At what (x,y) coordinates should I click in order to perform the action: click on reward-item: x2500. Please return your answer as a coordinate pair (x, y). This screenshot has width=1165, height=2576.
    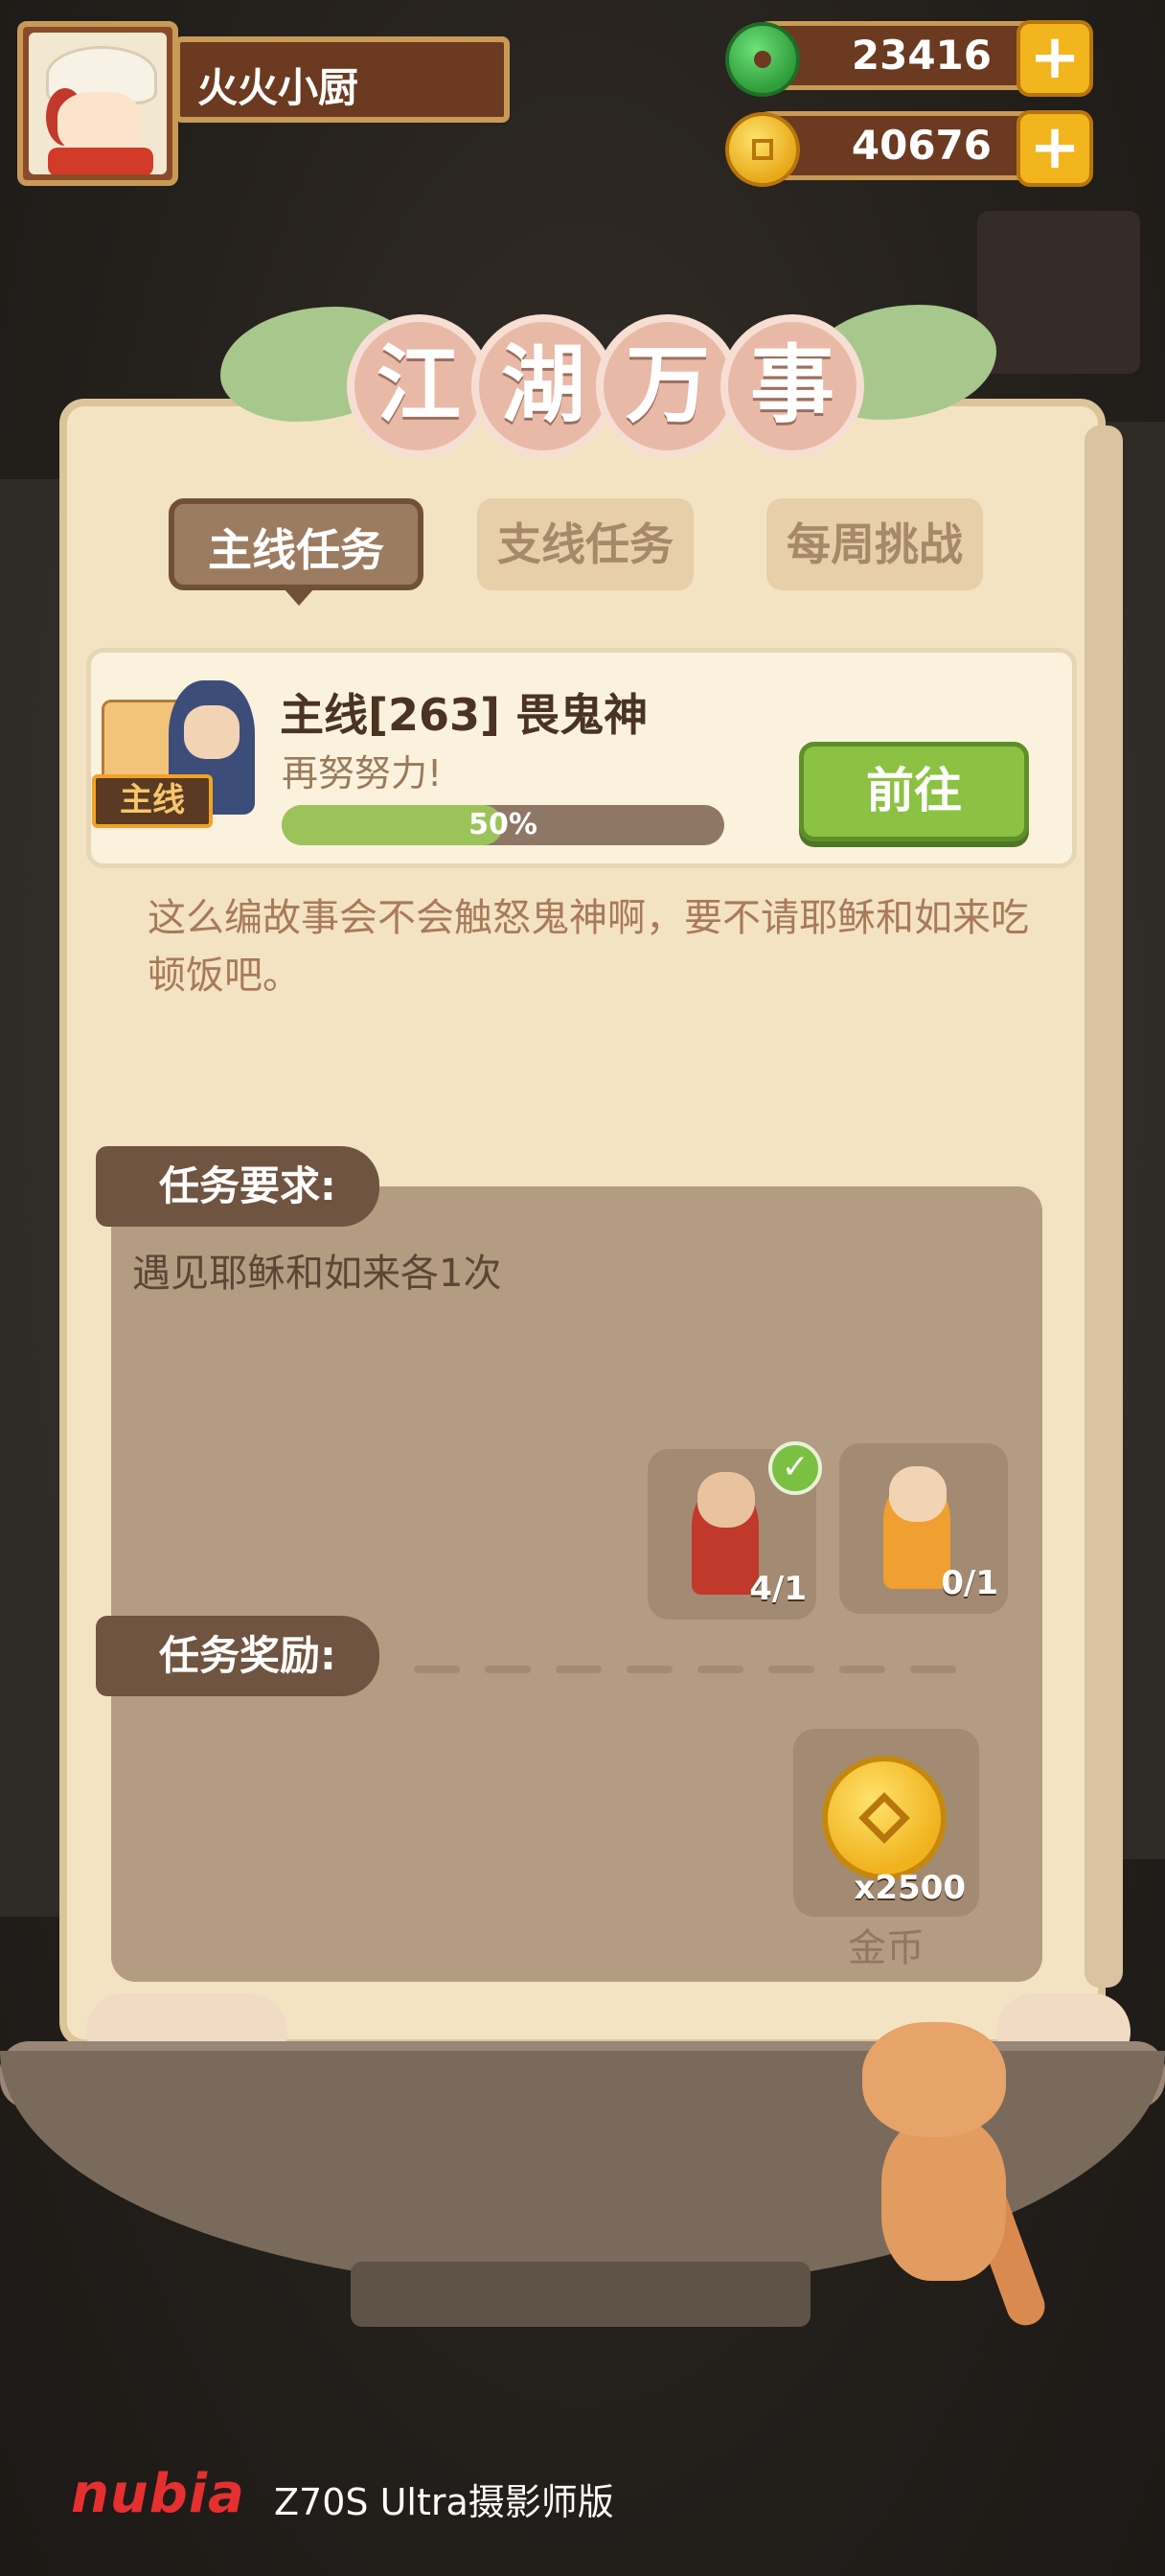
    Looking at the image, I should click on (886, 1823).